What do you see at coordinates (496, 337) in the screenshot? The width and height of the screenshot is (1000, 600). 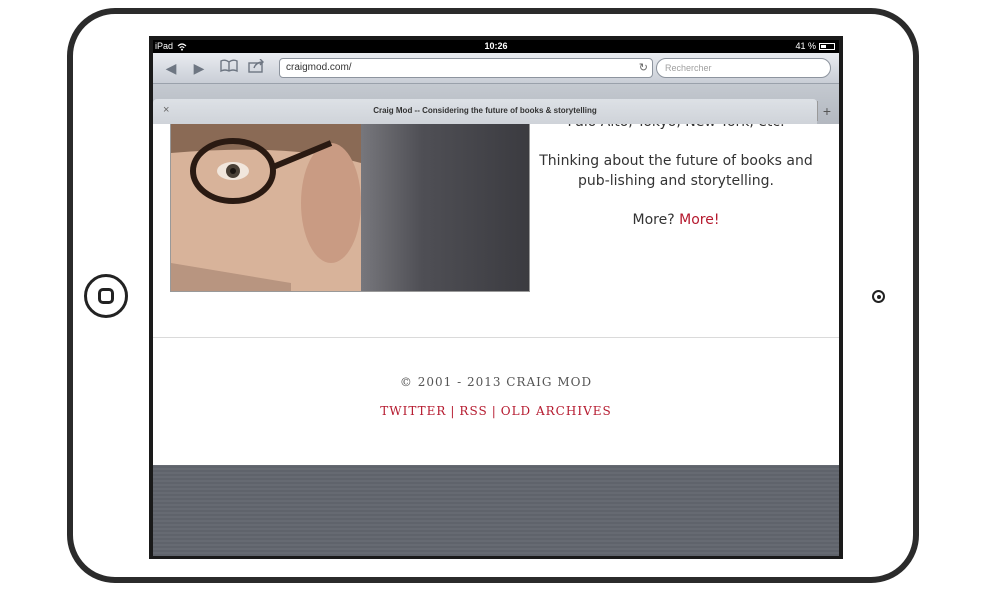 I see `divider` at bounding box center [496, 337].